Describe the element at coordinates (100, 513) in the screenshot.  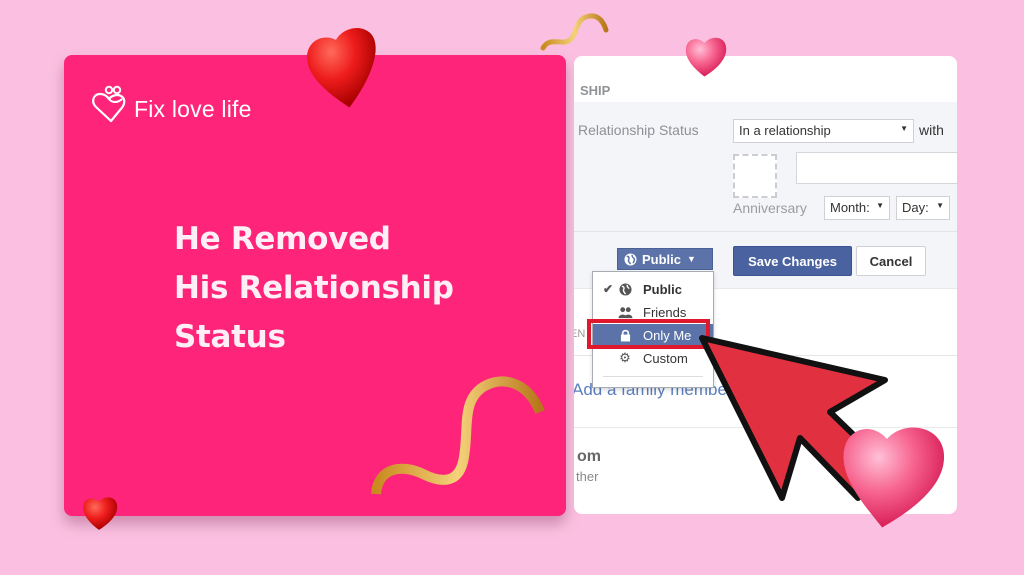
I see `small-red-heart-decoration-icon` at that location.